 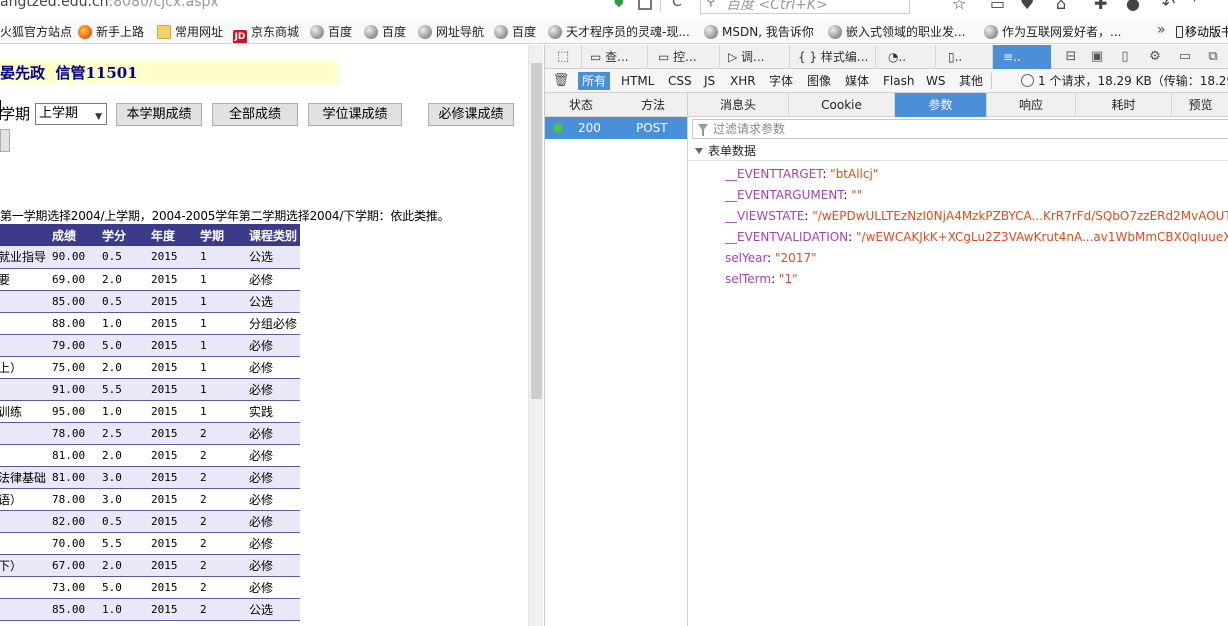 I want to click on year-cell: 2015, so click(x=170, y=543).